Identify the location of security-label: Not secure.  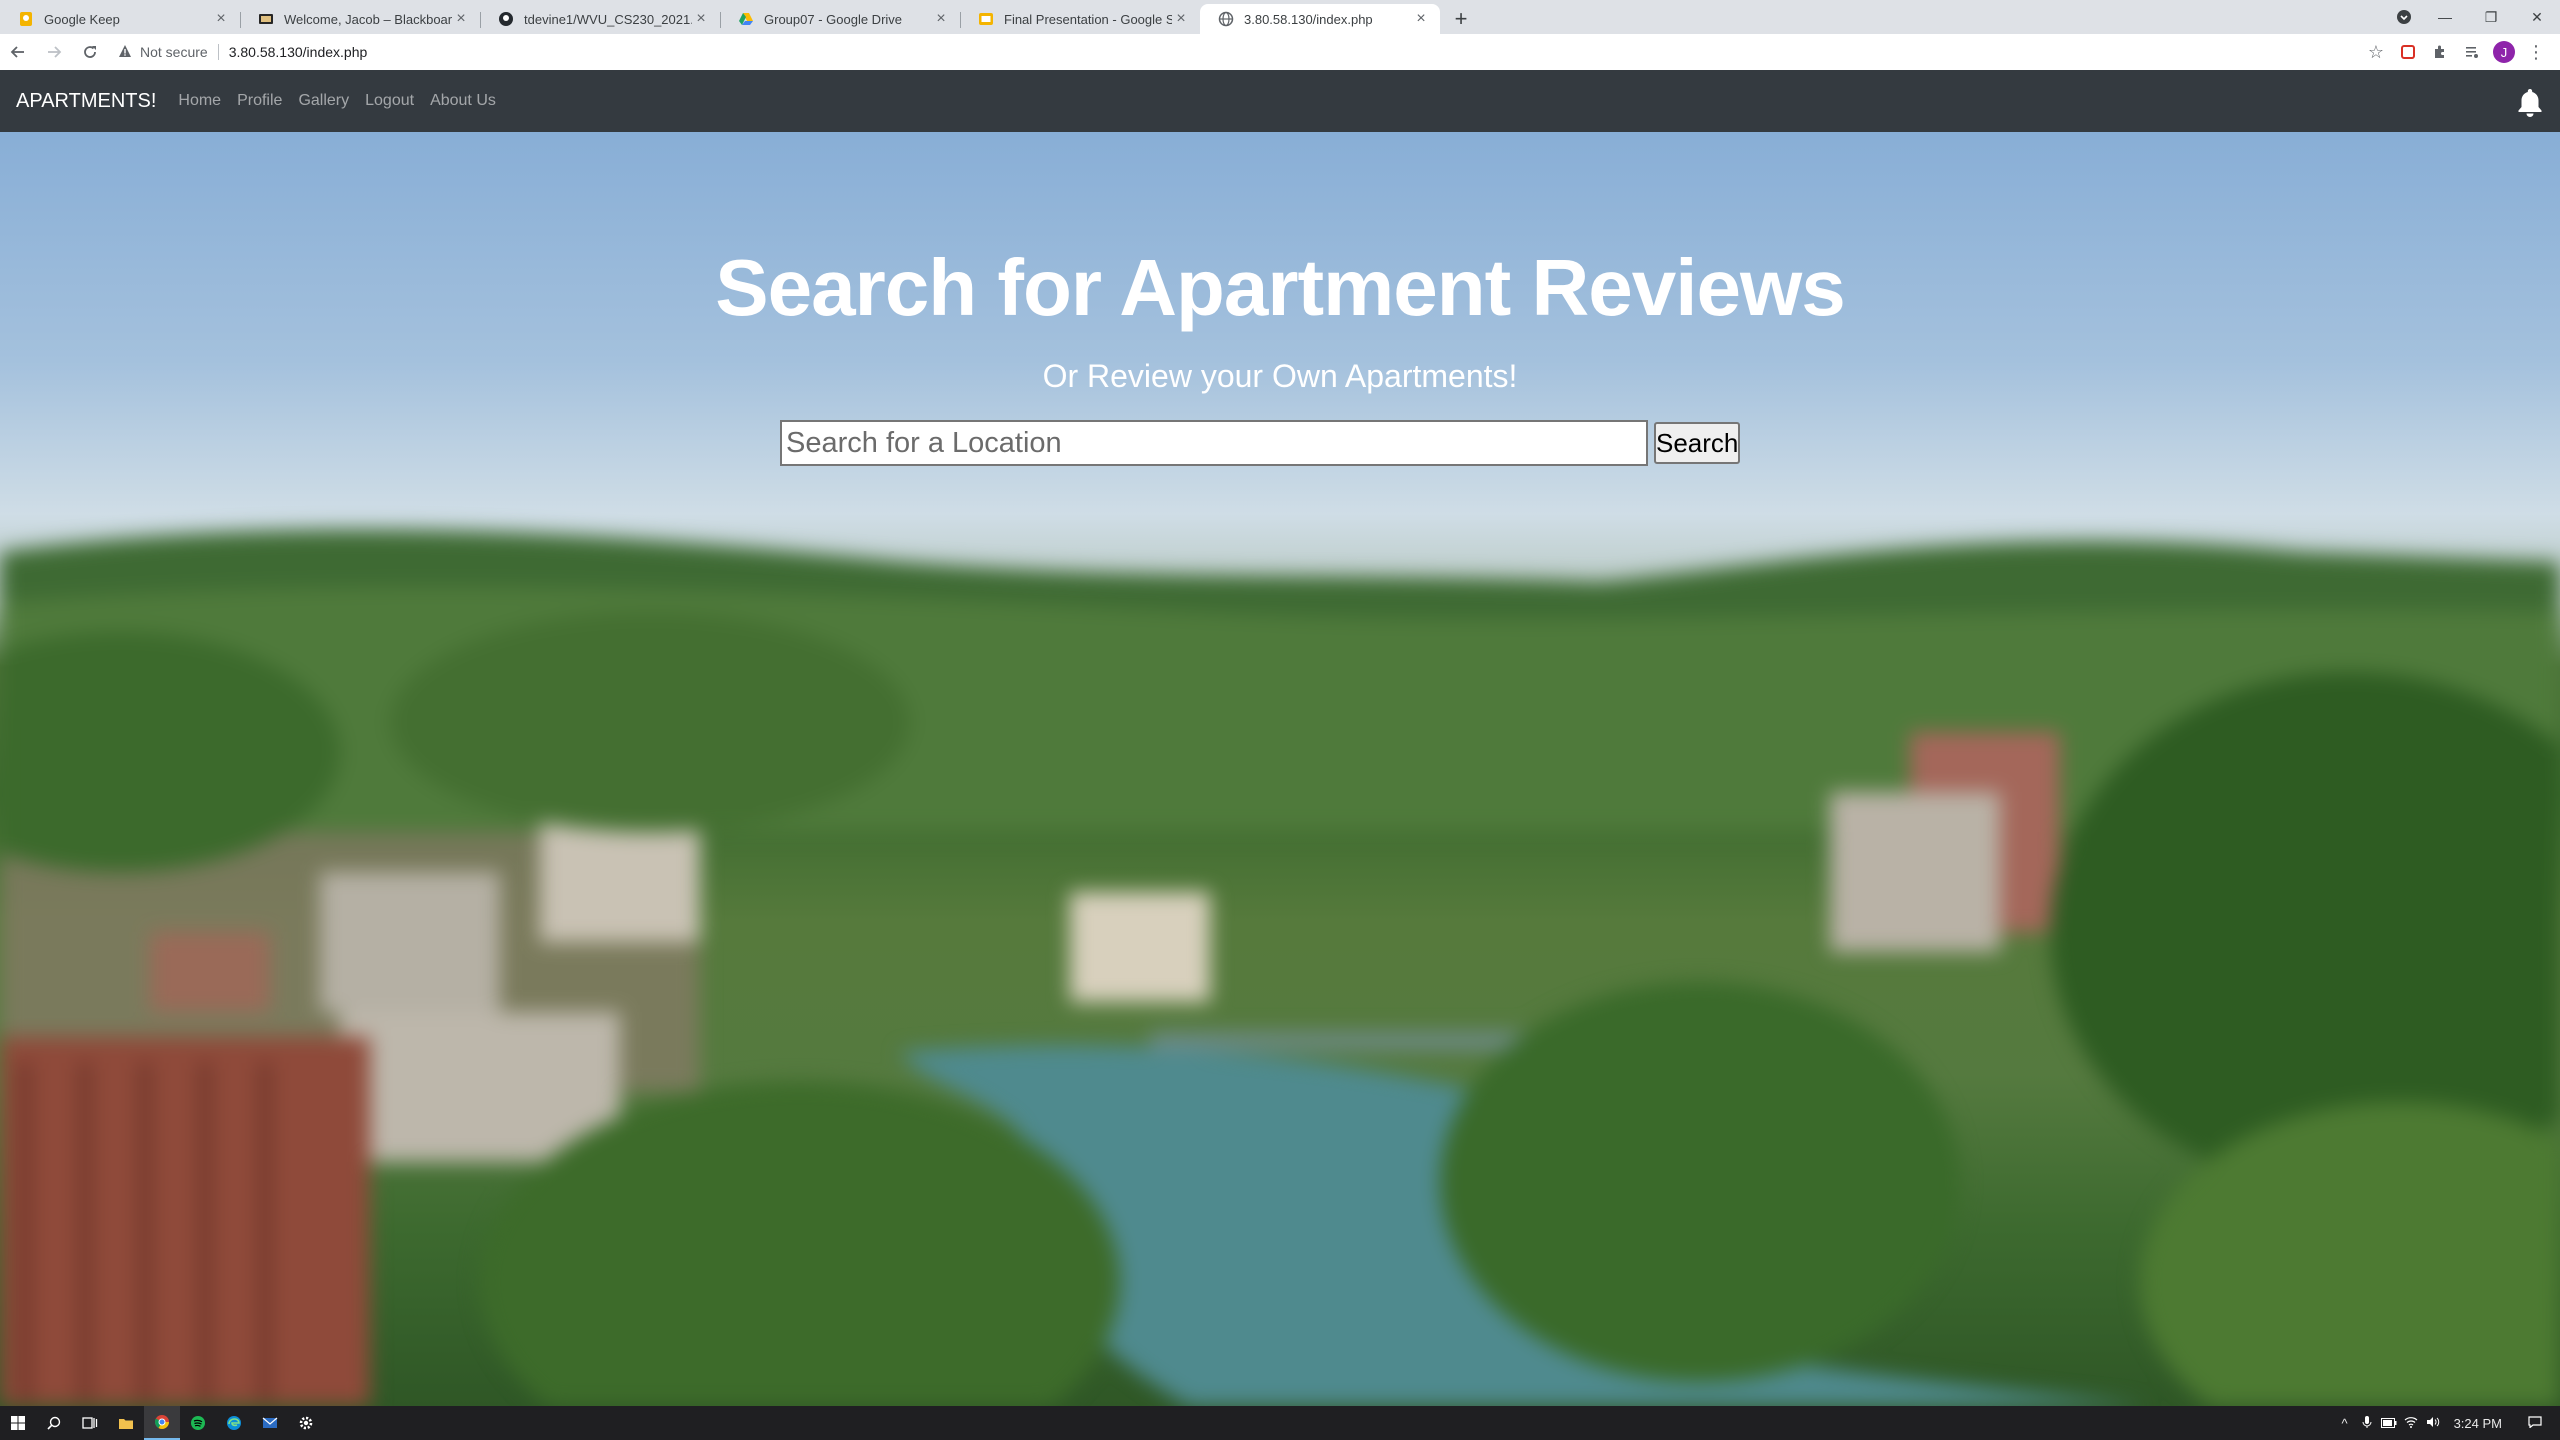
(174, 52).